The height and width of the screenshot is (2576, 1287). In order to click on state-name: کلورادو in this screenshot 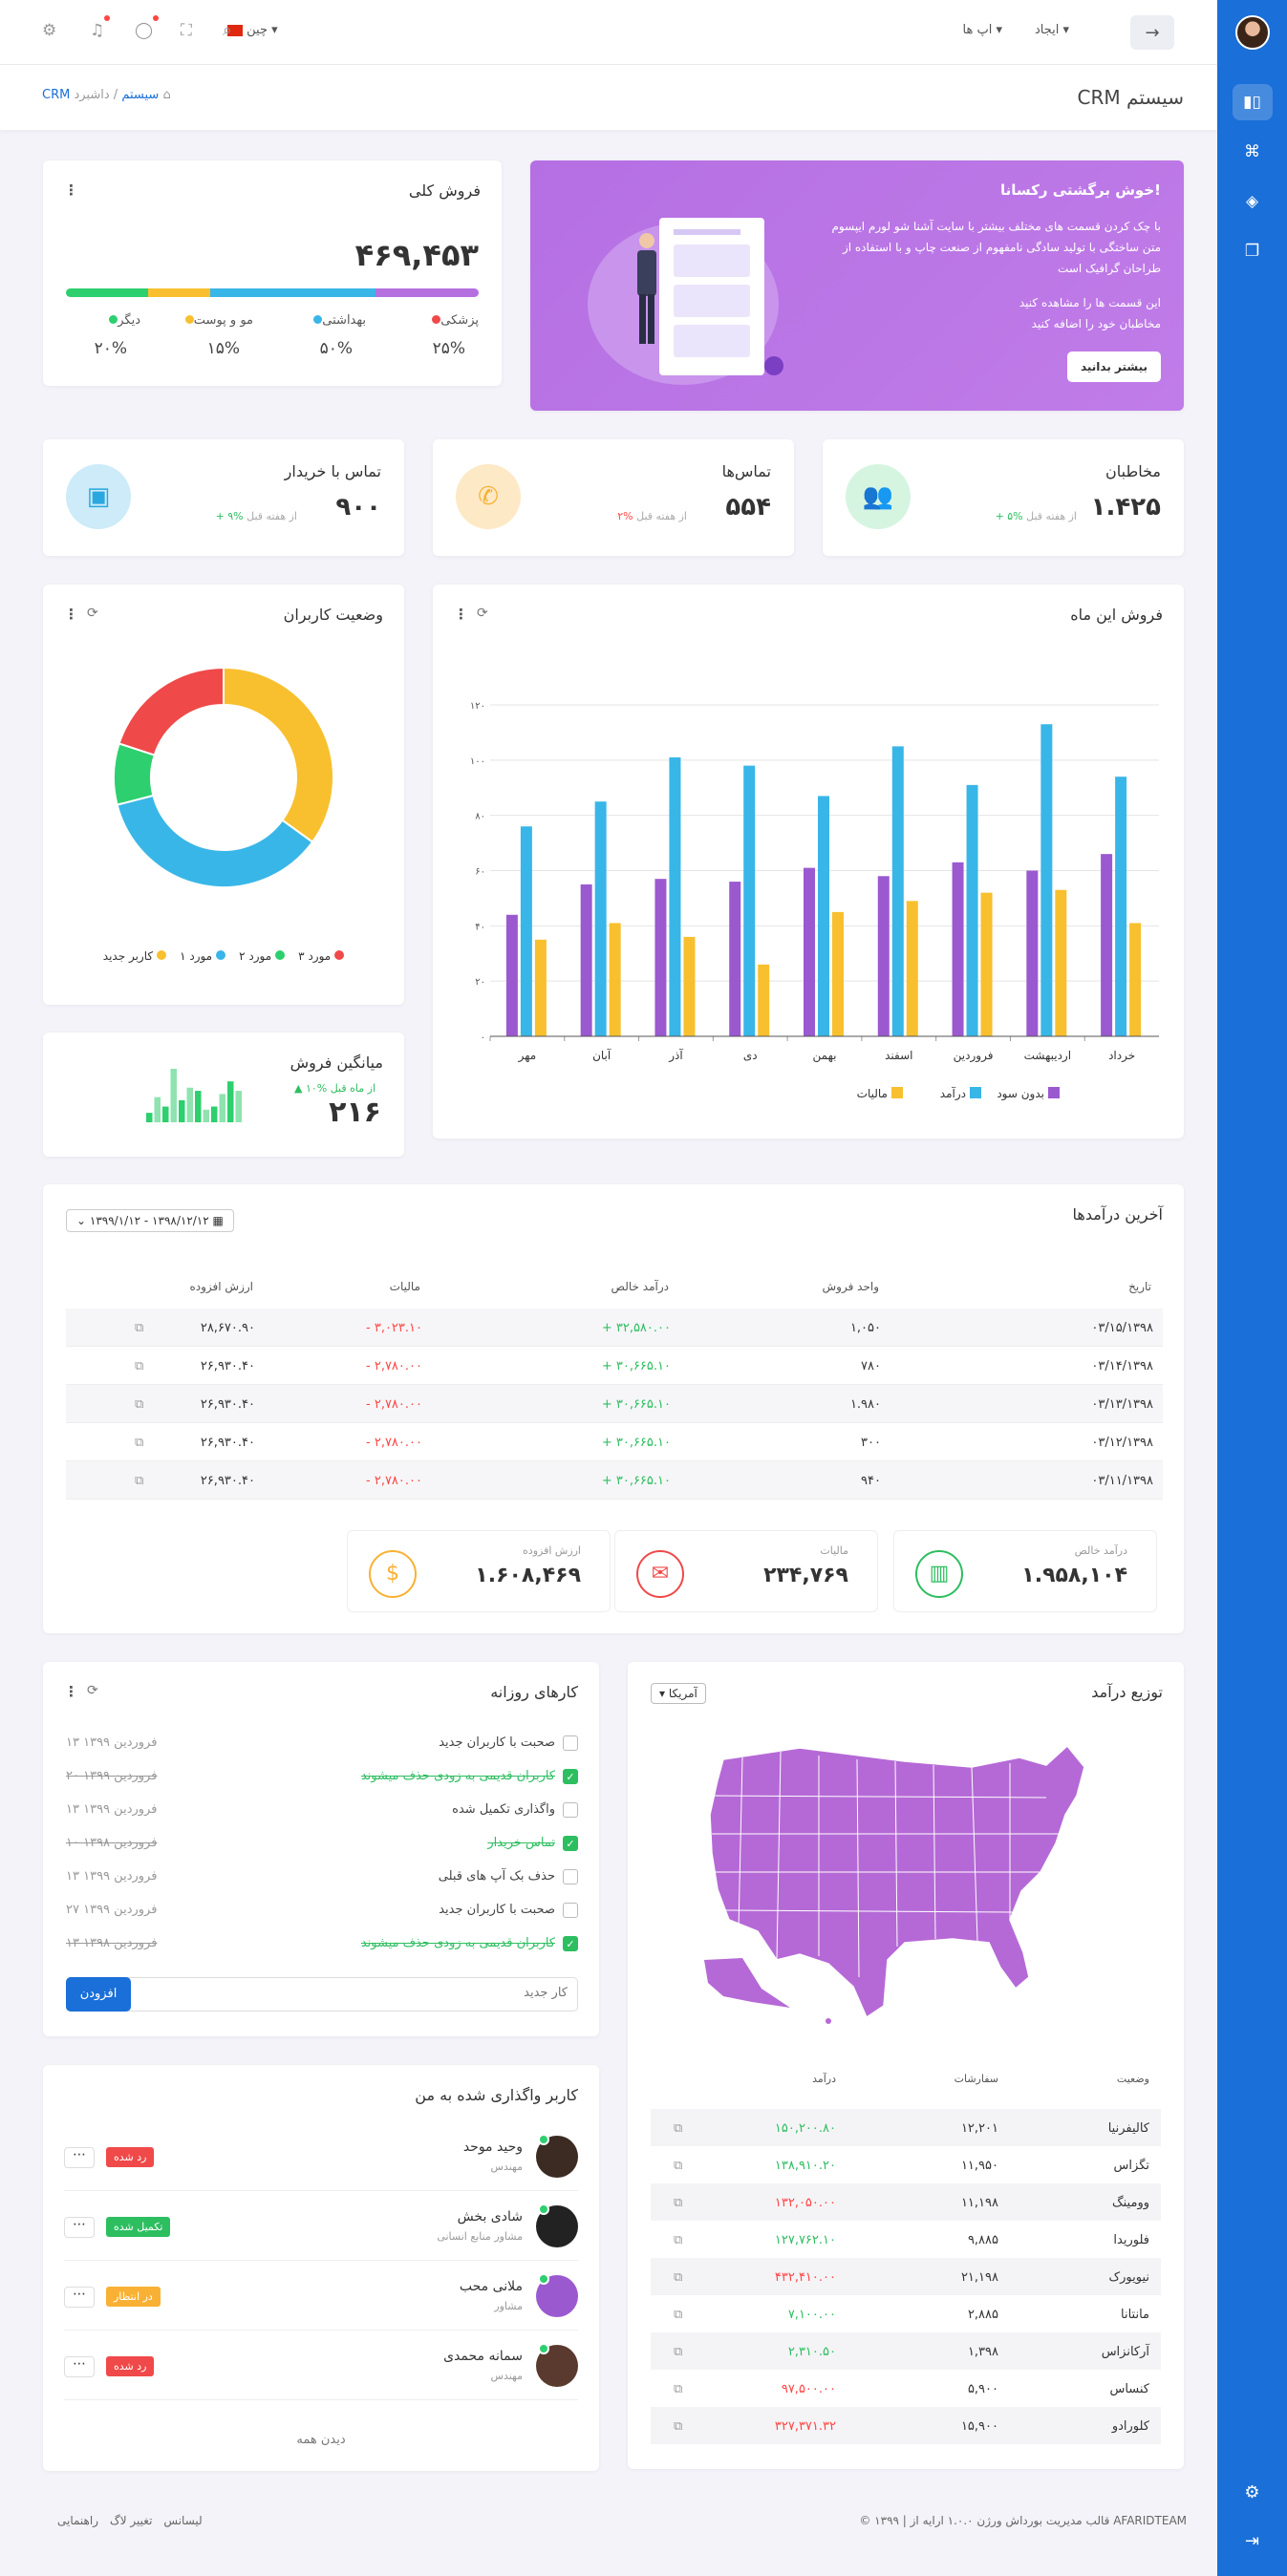, I will do `click(1130, 2426)`.